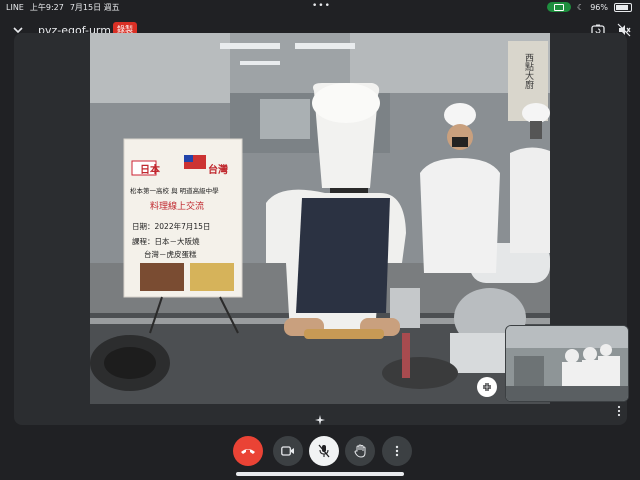 Image resolution: width=640 pixels, height=480 pixels. Describe the element at coordinates (15, 7) in the screenshot. I see `carrier-label: LINE` at that location.